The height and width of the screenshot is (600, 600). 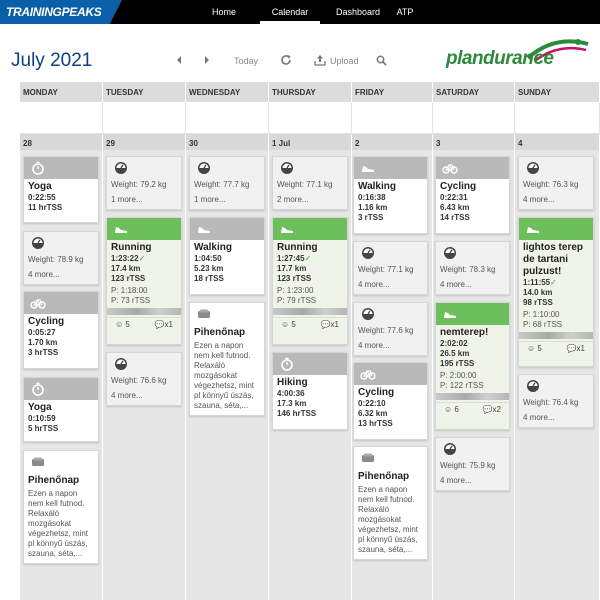 I want to click on calendar-toolbar: July 2021 Today Upload plandurance, so click(x=300, y=53).